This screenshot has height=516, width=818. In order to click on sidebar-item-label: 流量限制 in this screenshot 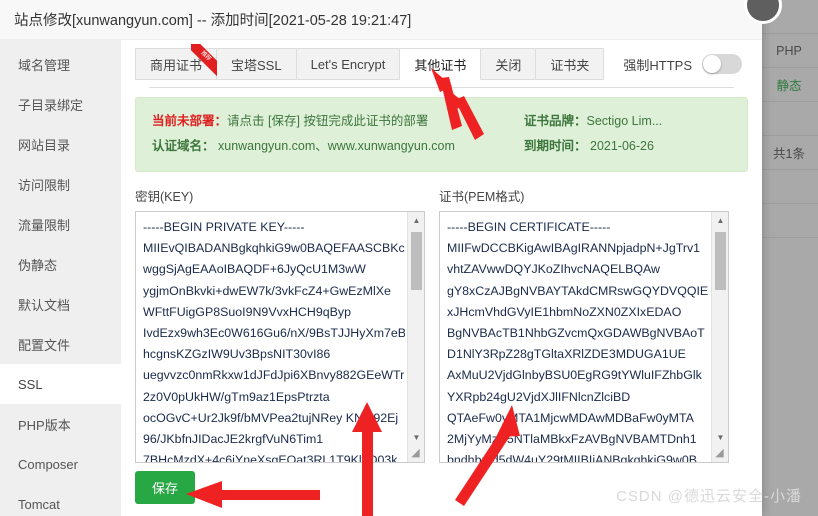, I will do `click(44, 225)`.